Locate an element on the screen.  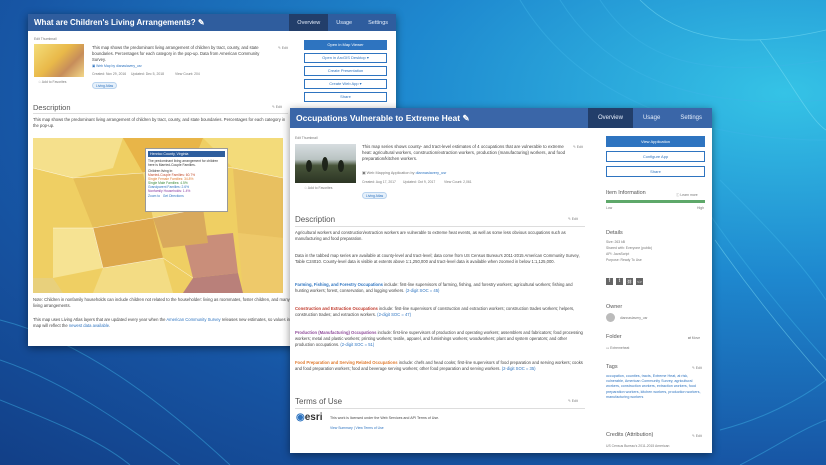
configure-app-button: Configure App is located at coordinates (655, 156).